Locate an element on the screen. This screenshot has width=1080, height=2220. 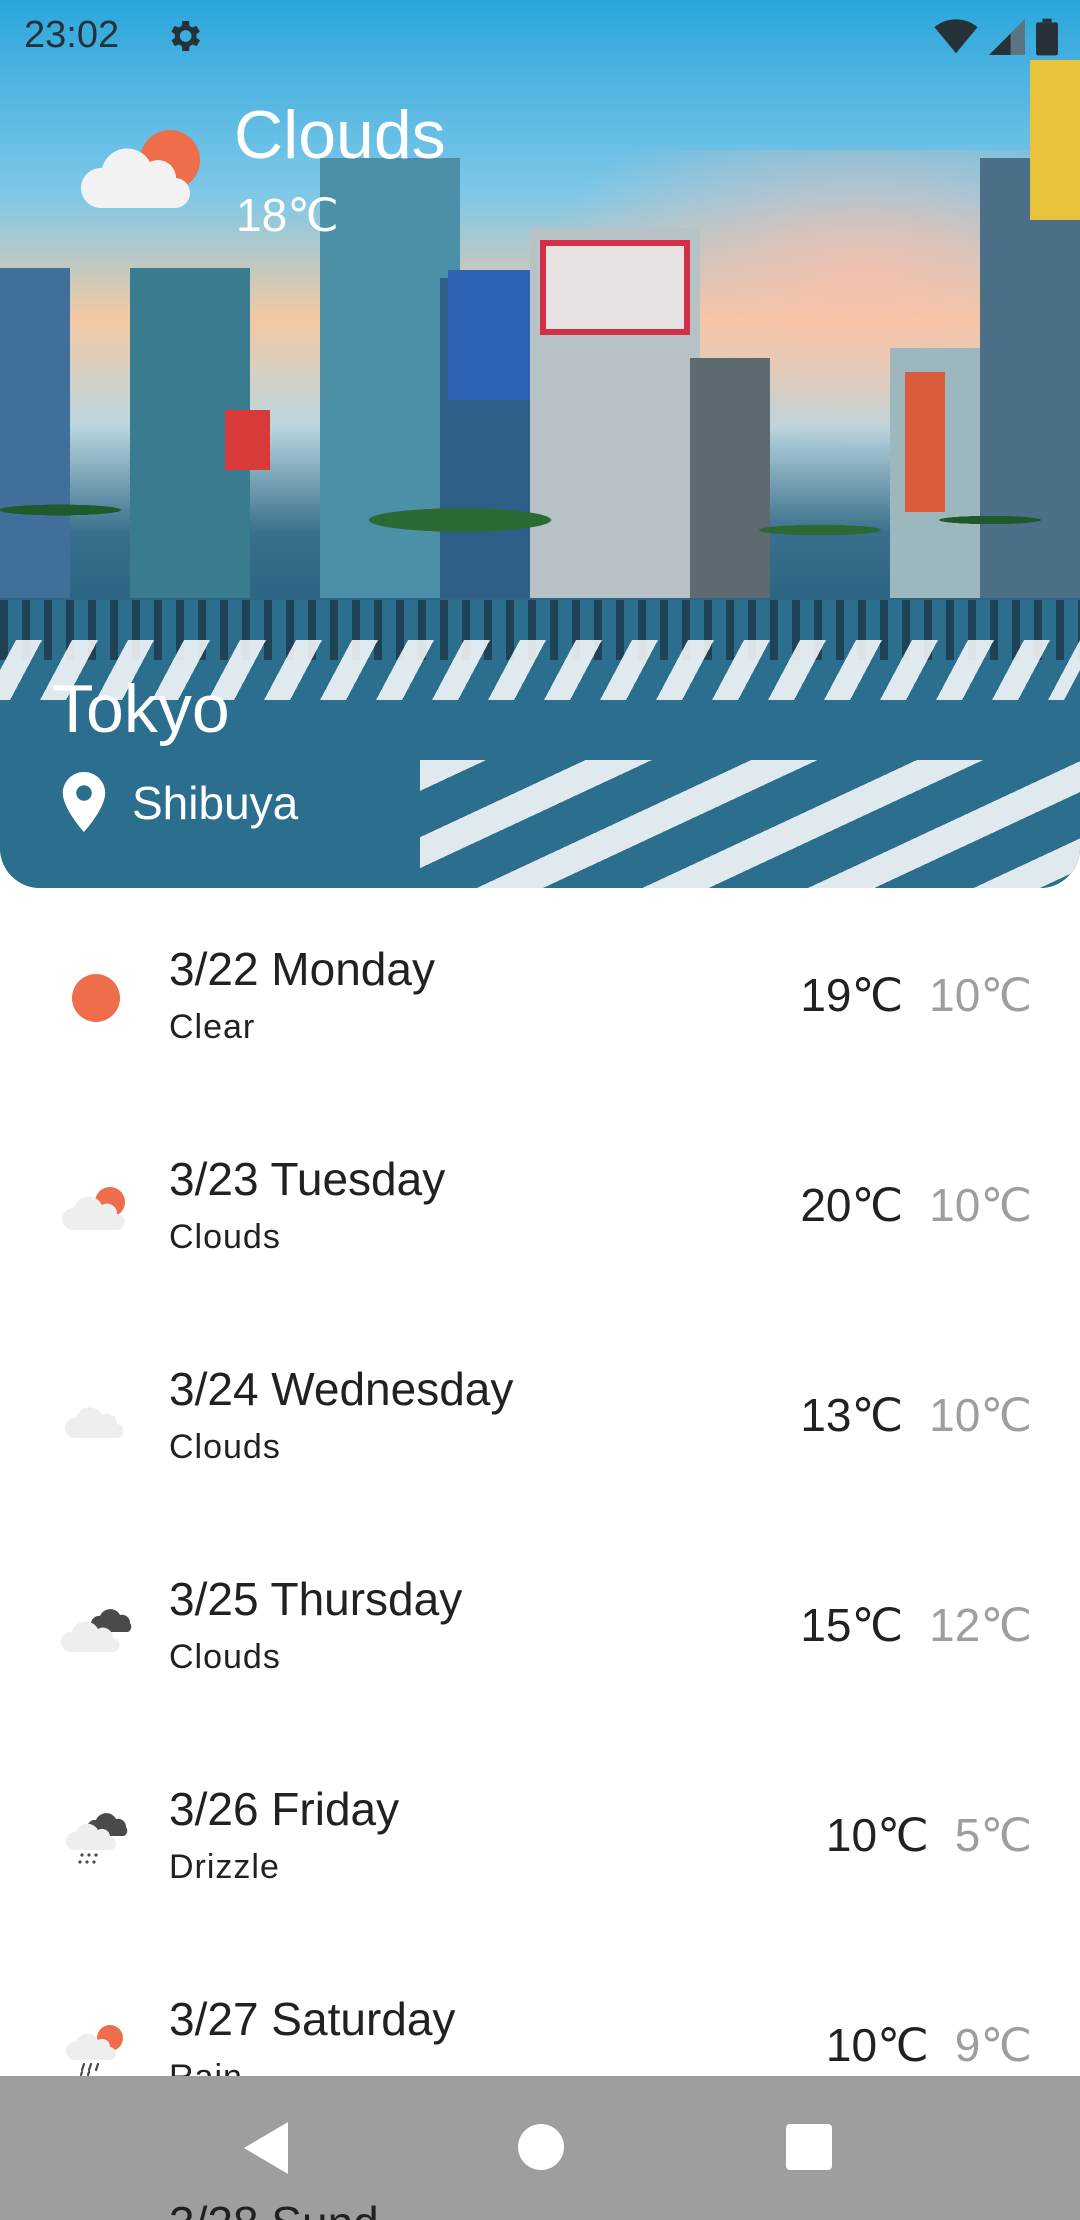
high-temp: 20℃ is located at coordinates (852, 1205).